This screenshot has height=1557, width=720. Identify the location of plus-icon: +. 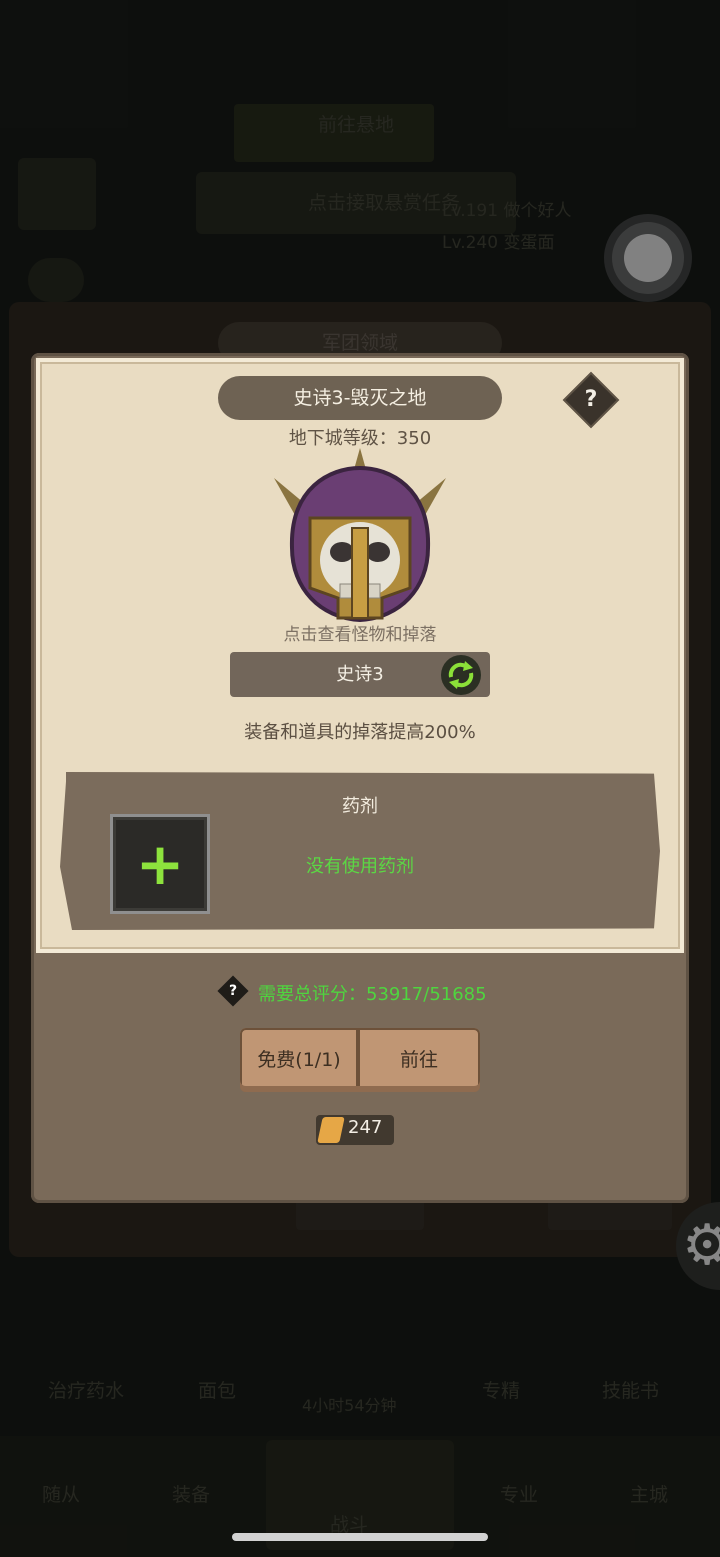
(160, 864).